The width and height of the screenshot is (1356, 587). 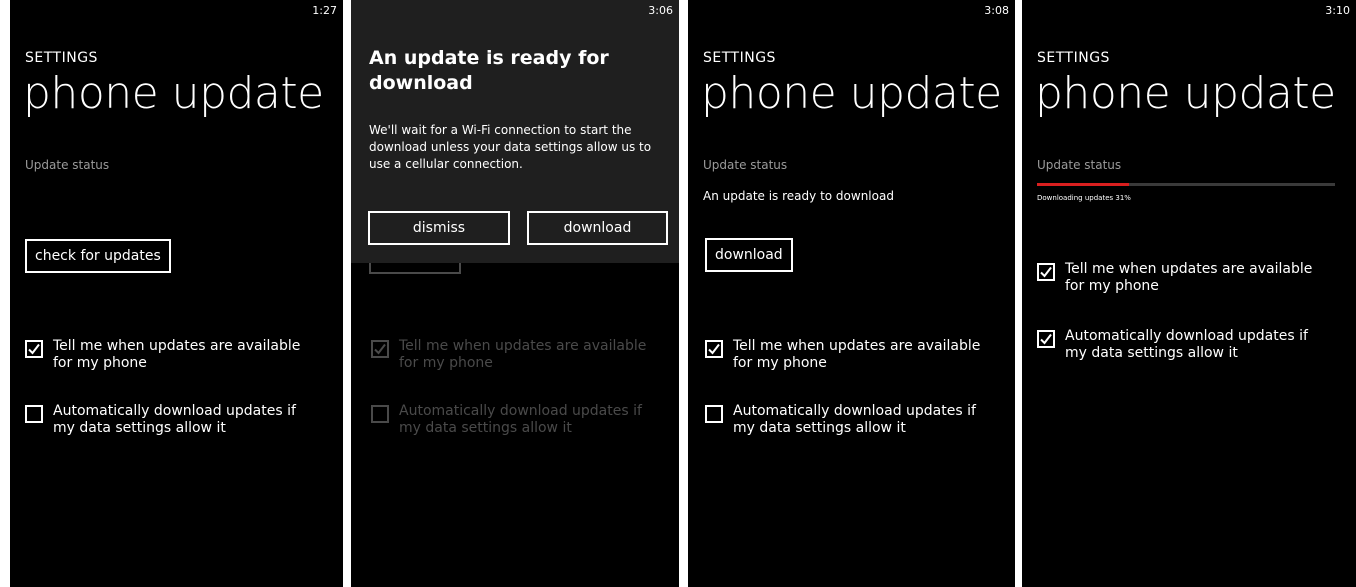 What do you see at coordinates (798, 196) in the screenshot?
I see `update-status-text: An update is ready to download` at bounding box center [798, 196].